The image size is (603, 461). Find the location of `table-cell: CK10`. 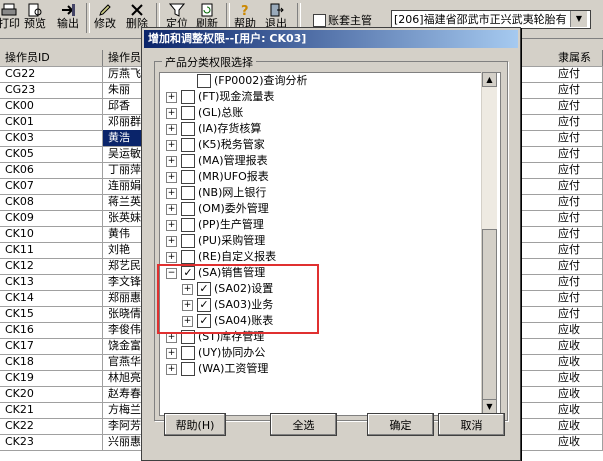

table-cell: CK10 is located at coordinates (51, 234).